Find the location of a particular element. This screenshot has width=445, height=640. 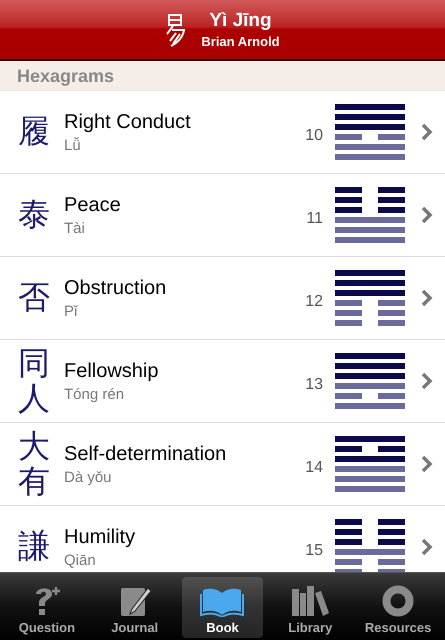

pinyin: Tài is located at coordinates (75, 228).